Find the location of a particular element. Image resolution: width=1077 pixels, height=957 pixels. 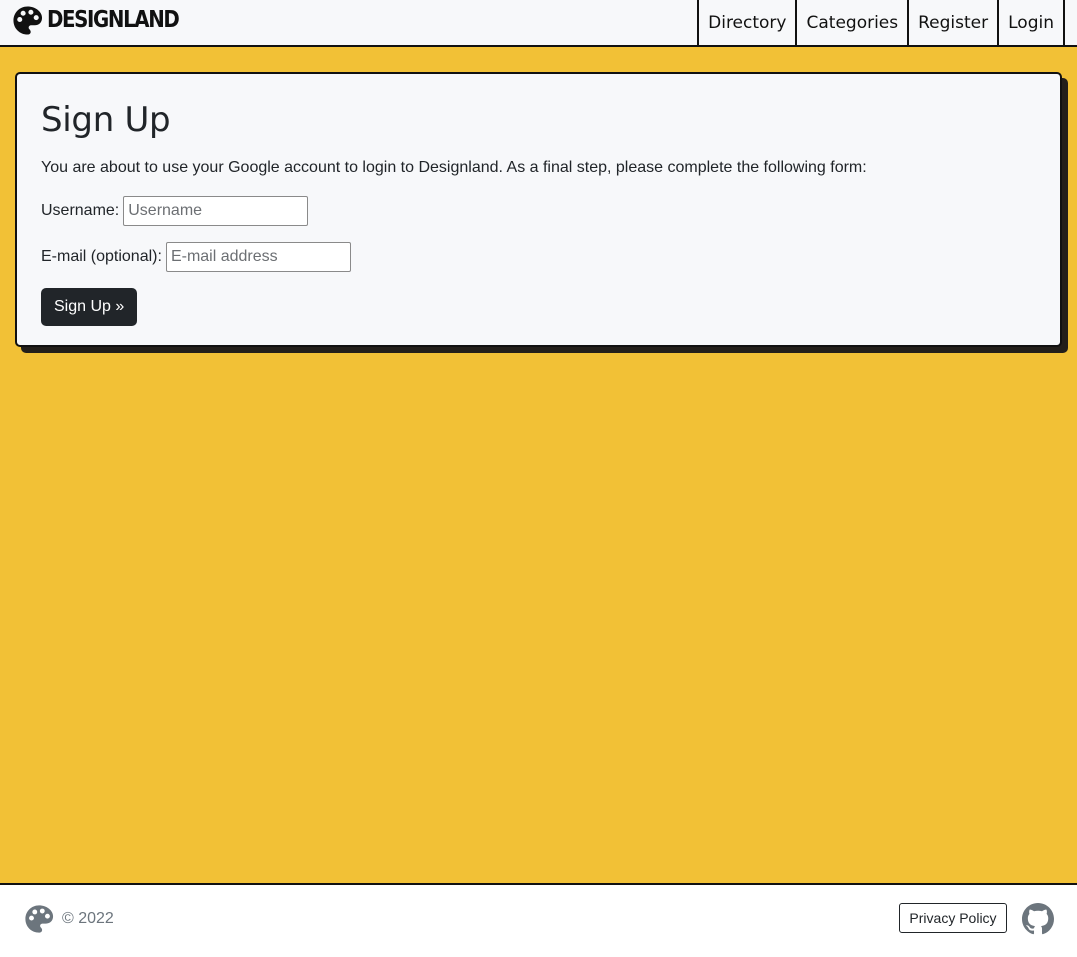

email-row: E-mail (optional): is located at coordinates (538, 257).